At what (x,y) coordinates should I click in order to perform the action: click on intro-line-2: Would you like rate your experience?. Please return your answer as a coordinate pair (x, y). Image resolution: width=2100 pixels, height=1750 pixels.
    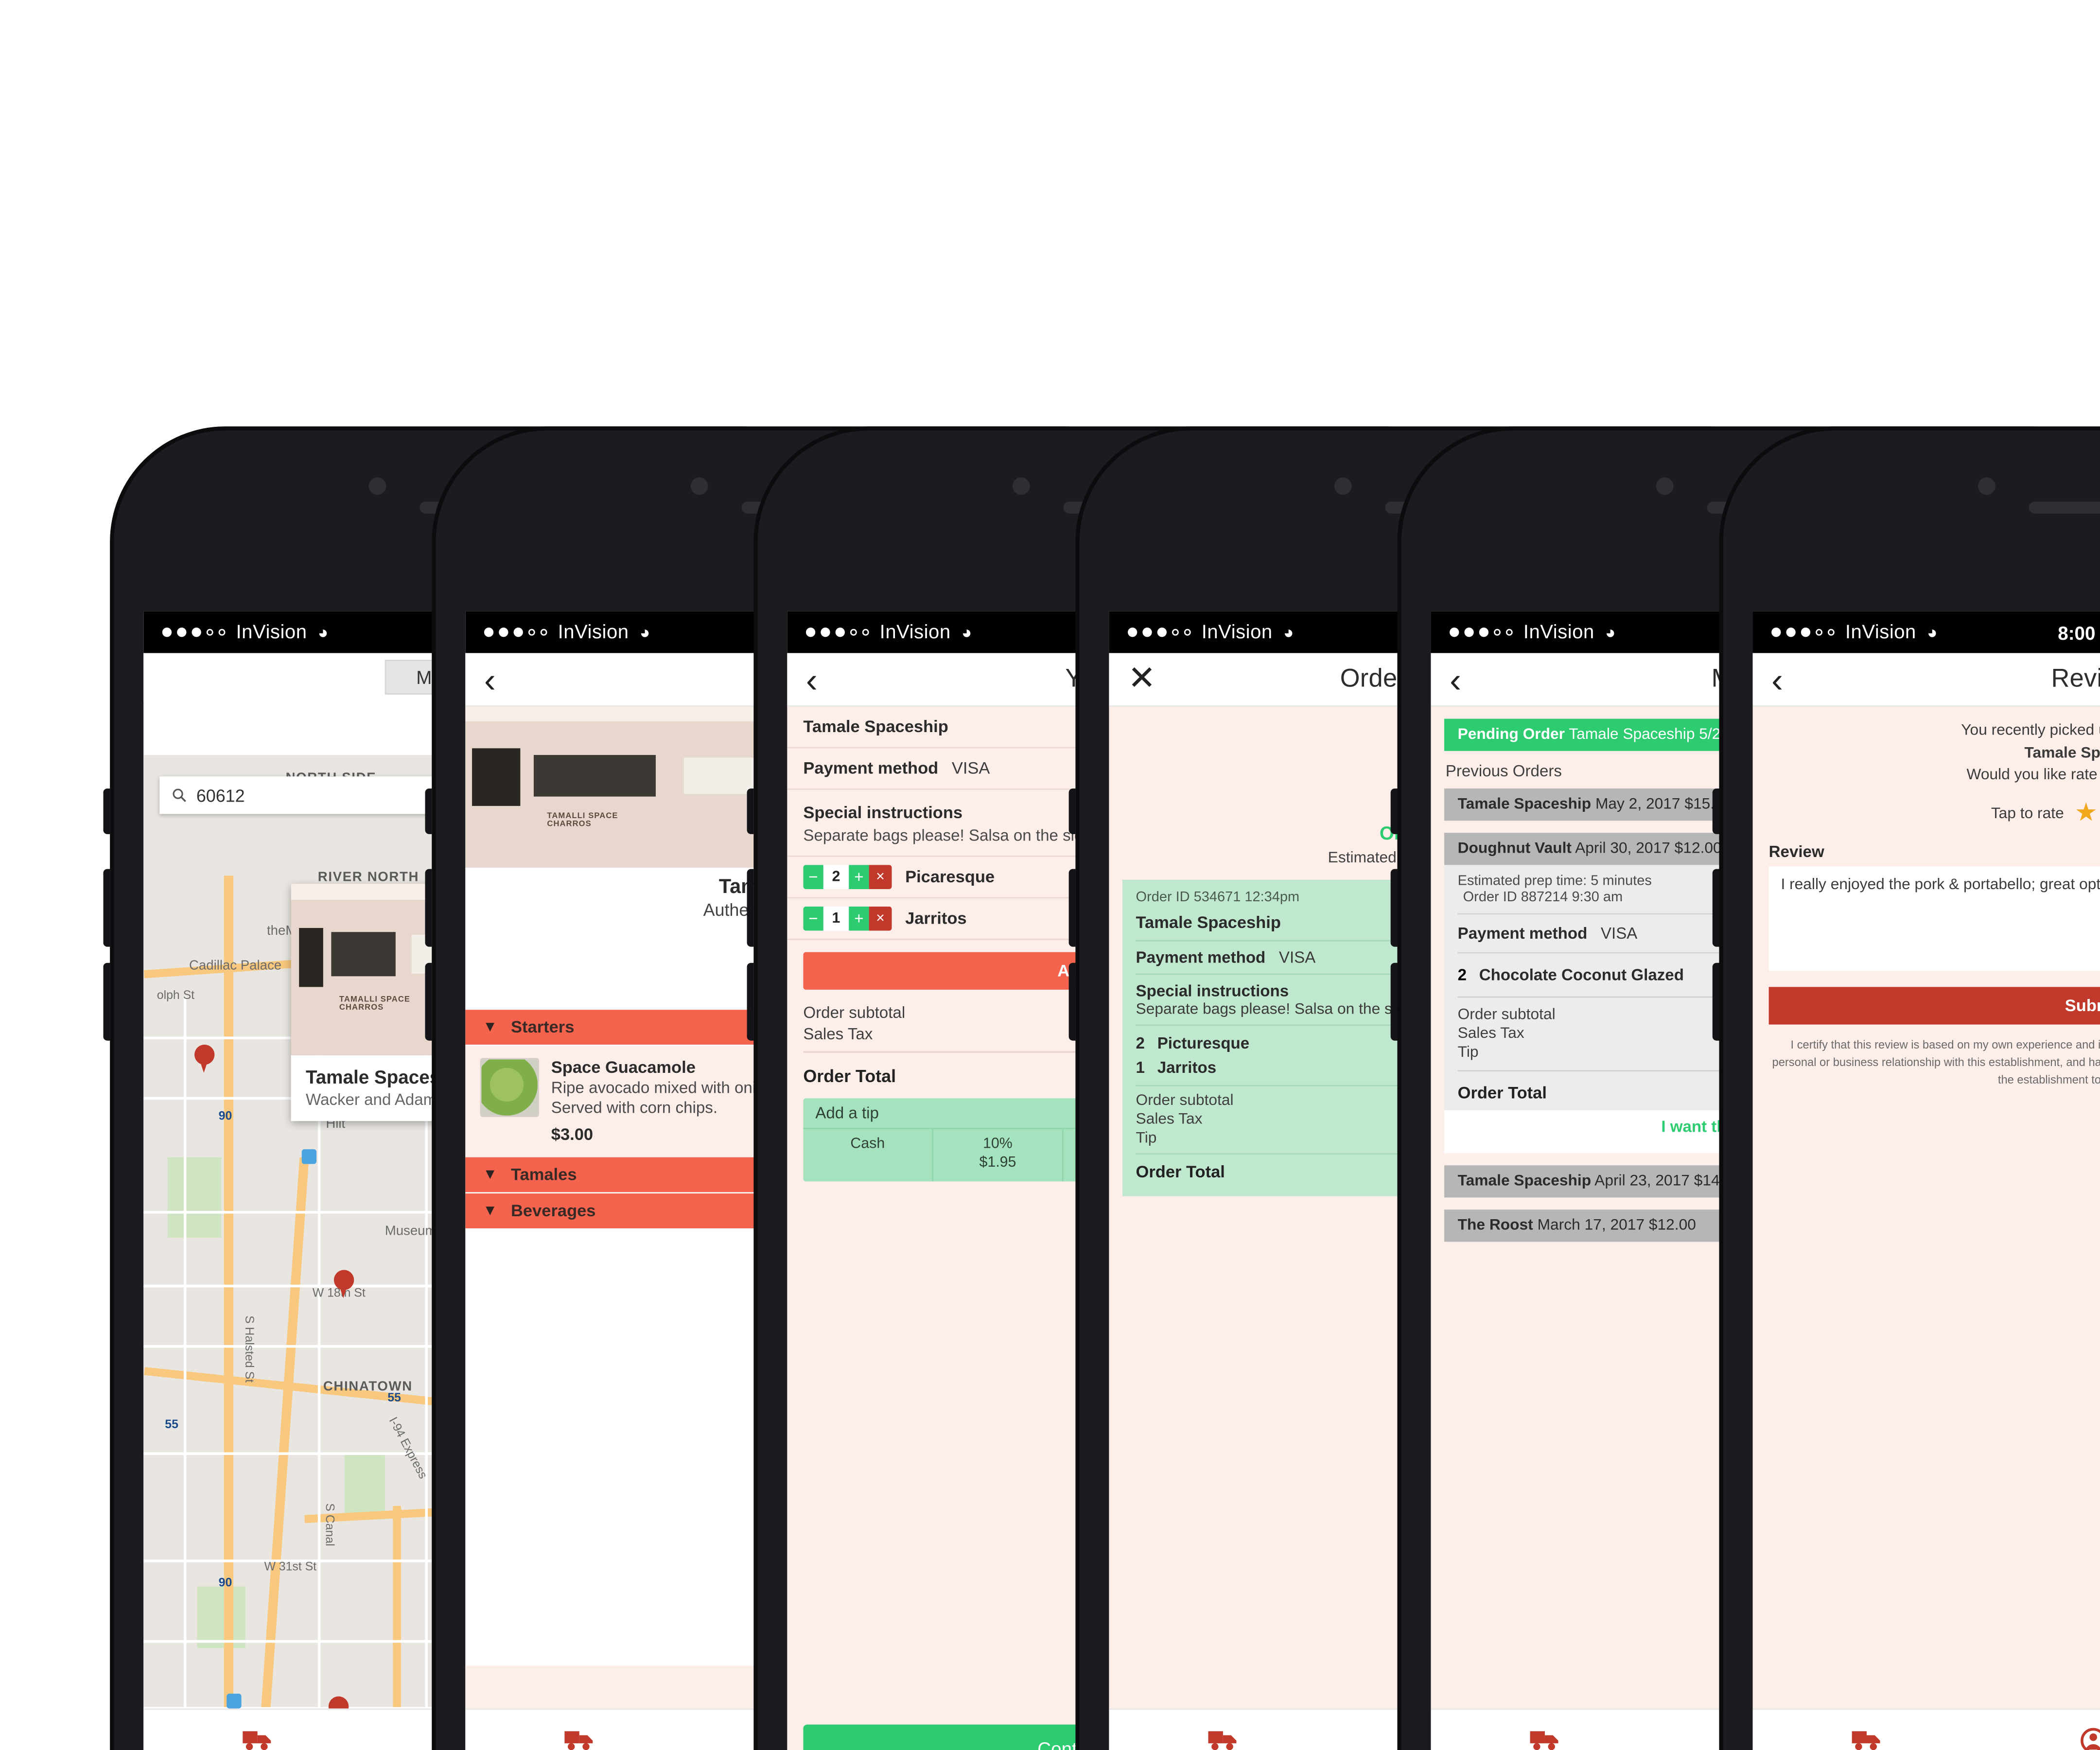
    Looking at the image, I should click on (2033, 775).